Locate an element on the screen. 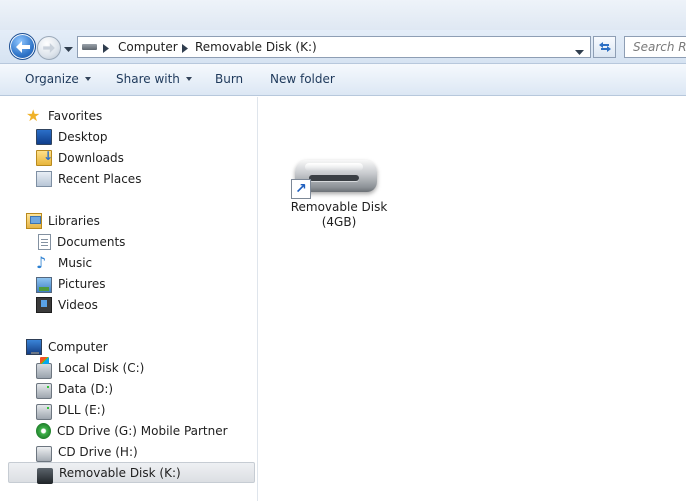 The width and height of the screenshot is (686, 501). nav-label: Removable Disk (K:) is located at coordinates (120, 472).